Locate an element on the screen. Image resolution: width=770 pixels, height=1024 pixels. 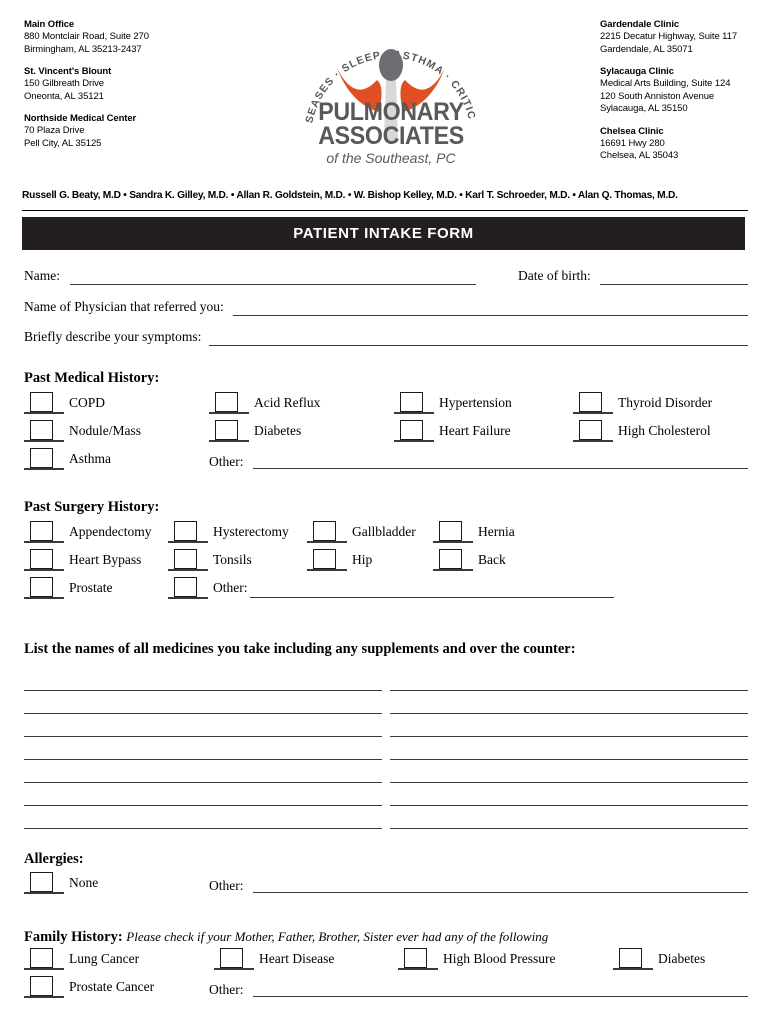
checkbox-label: High Blood Pressure is located at coordinates (499, 958).